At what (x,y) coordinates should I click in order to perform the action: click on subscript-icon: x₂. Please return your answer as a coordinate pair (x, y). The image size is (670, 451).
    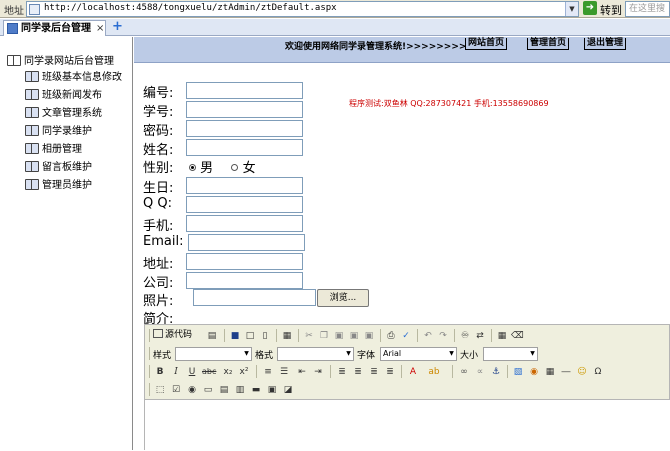
    Looking at the image, I should click on (228, 371).